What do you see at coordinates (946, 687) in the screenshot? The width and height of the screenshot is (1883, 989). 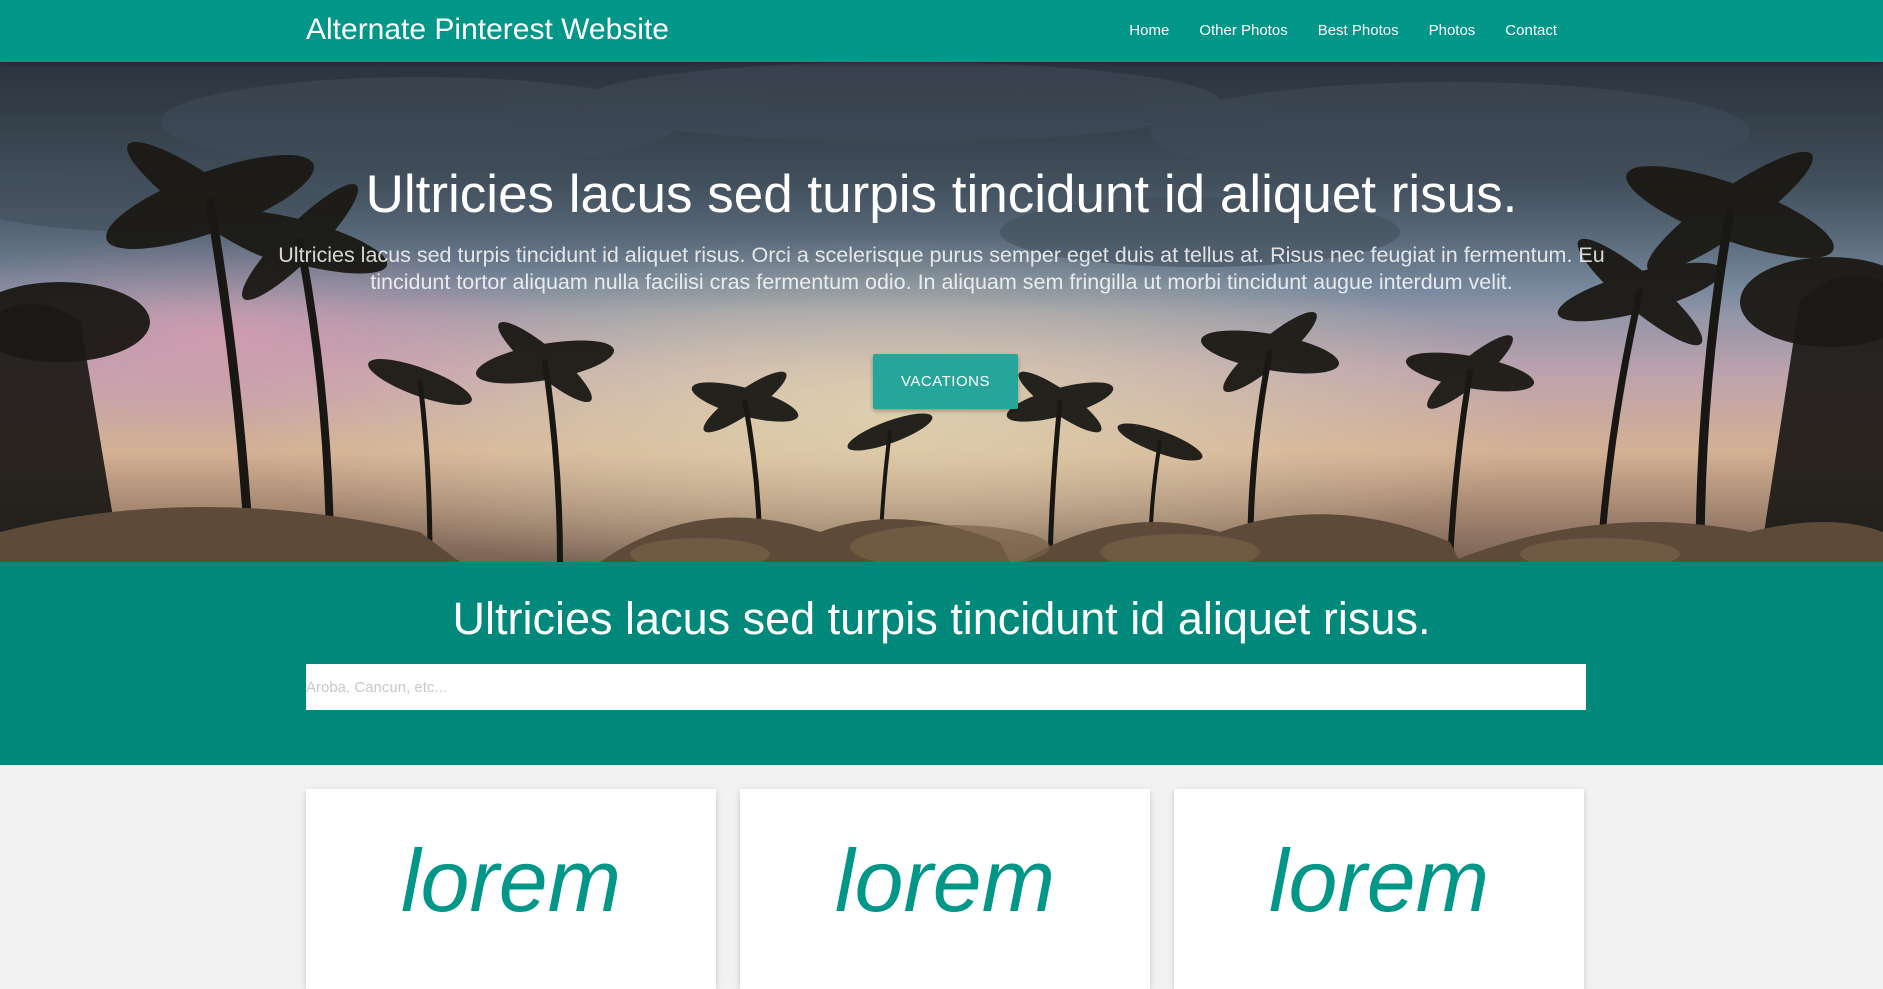 I see `destination-search-input` at bounding box center [946, 687].